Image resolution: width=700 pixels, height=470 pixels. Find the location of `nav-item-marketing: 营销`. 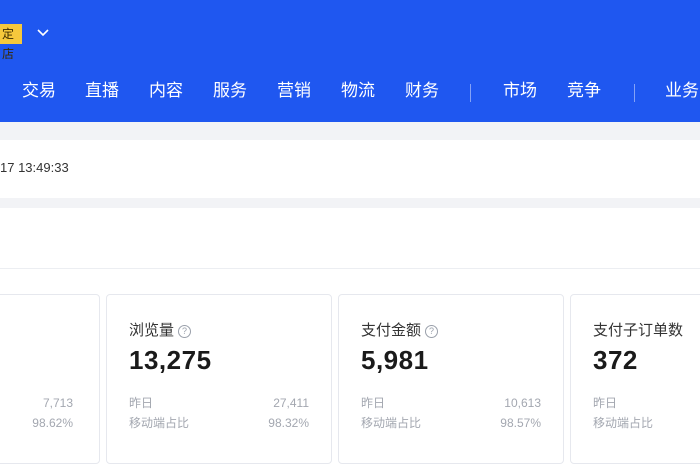

nav-item-marketing: 营销 is located at coordinates (294, 91).